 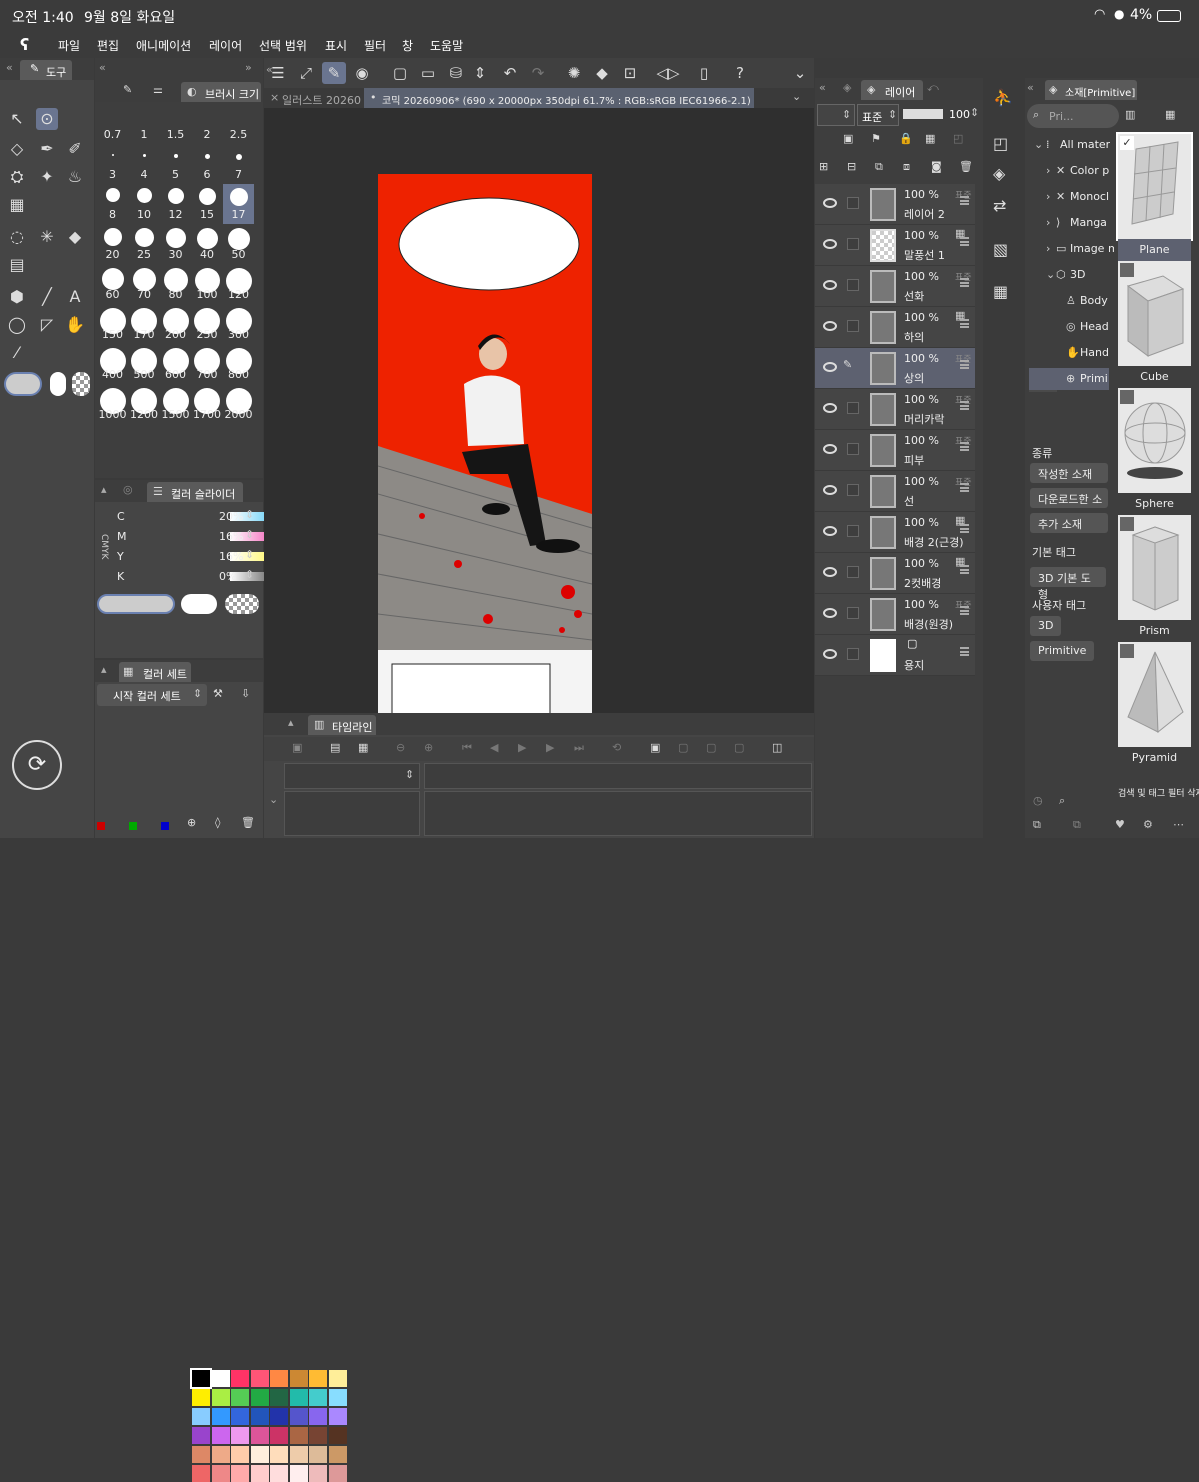 I want to click on timeline-frames, so click(x=618, y=813).